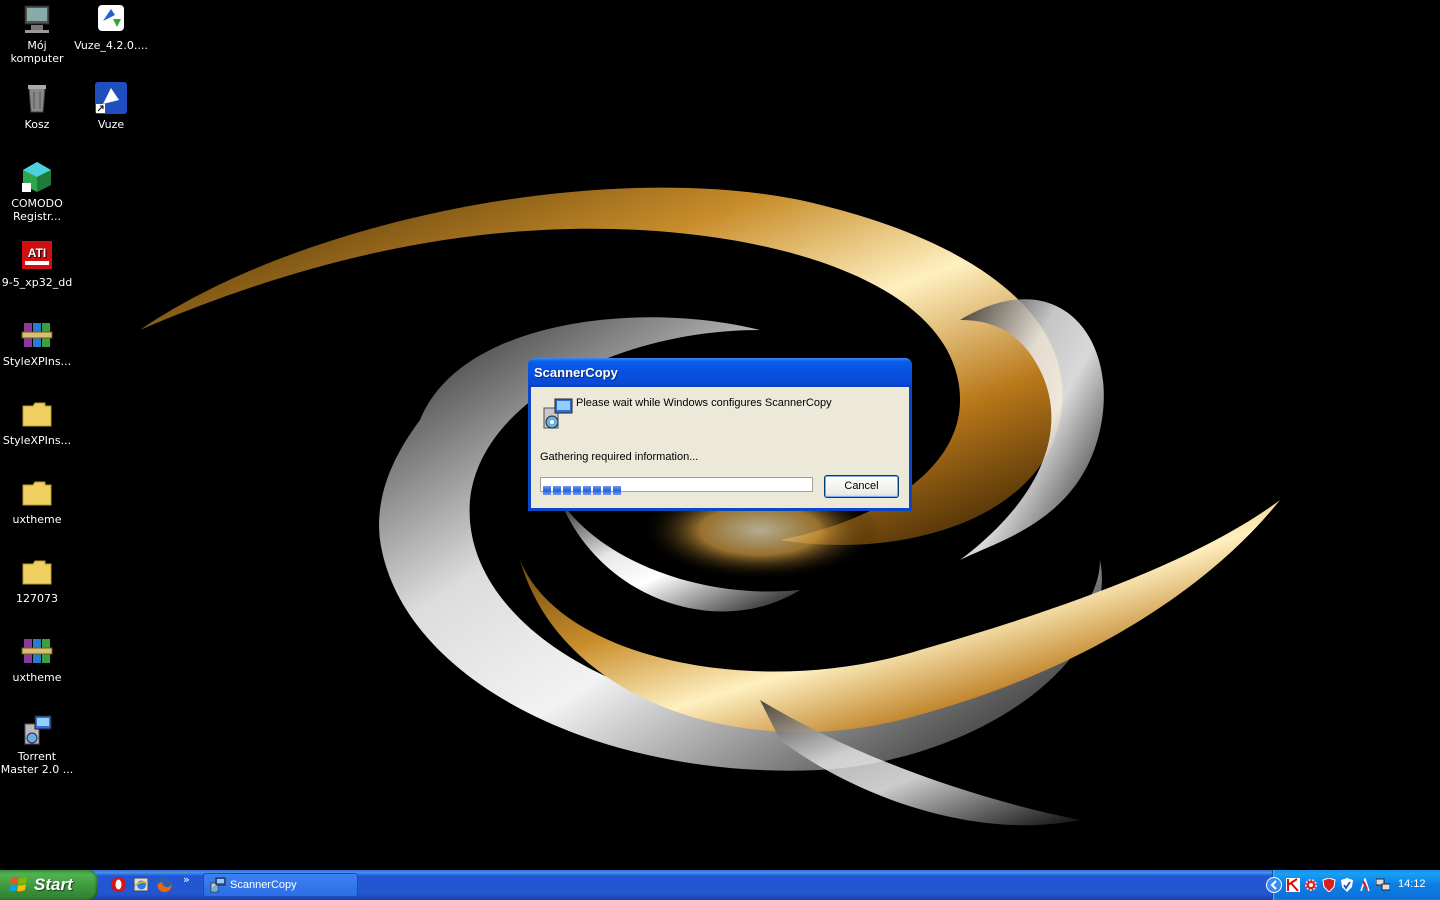 The height and width of the screenshot is (900, 1440). Describe the element at coordinates (37, 98) in the screenshot. I see `recycle-bin-icon` at that location.